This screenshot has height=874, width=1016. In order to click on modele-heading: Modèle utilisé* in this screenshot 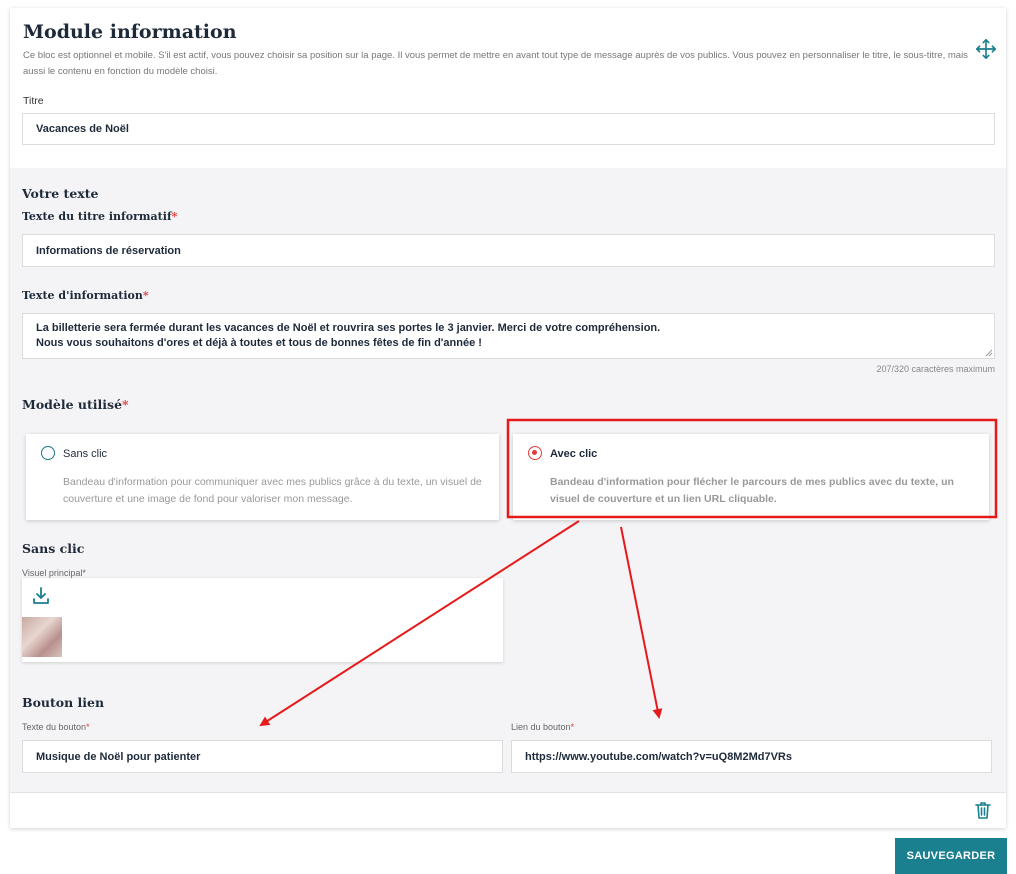, I will do `click(75, 404)`.